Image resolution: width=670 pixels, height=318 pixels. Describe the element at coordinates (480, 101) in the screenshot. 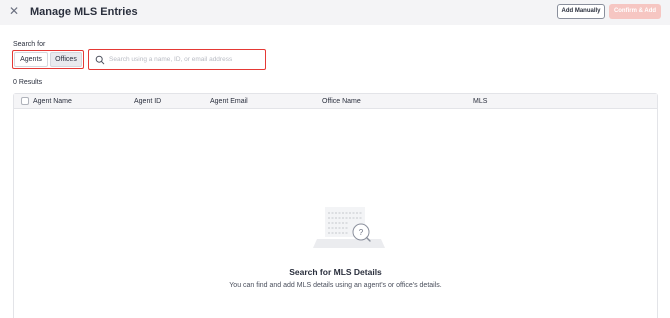

I see `column-mls: MLS` at that location.